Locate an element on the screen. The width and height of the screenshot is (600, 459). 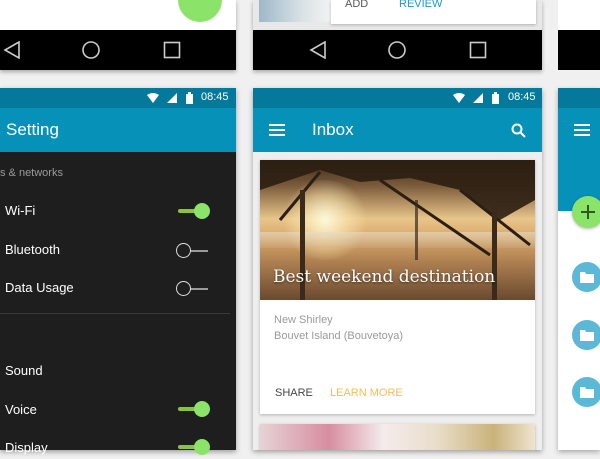
app-bar: Setting is located at coordinates (118, 130).